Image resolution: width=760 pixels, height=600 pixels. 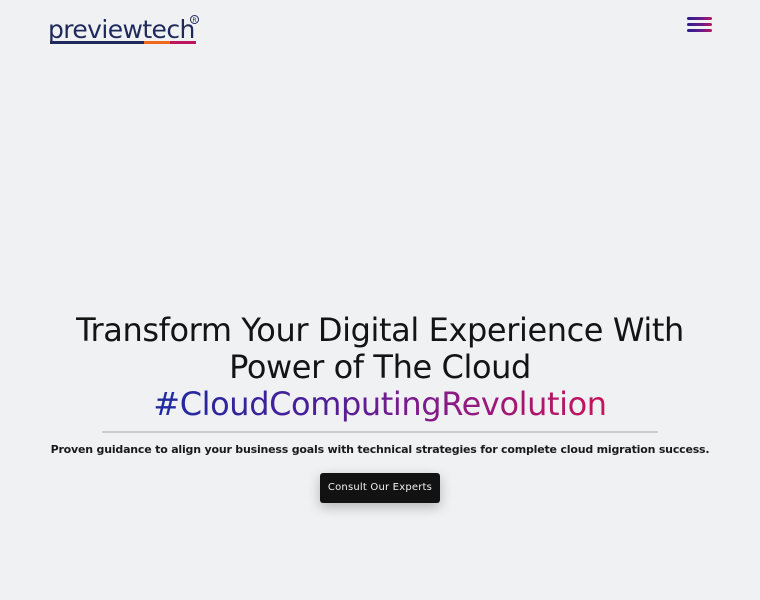 I want to click on logo-underline-magenta, so click(x=183, y=42).